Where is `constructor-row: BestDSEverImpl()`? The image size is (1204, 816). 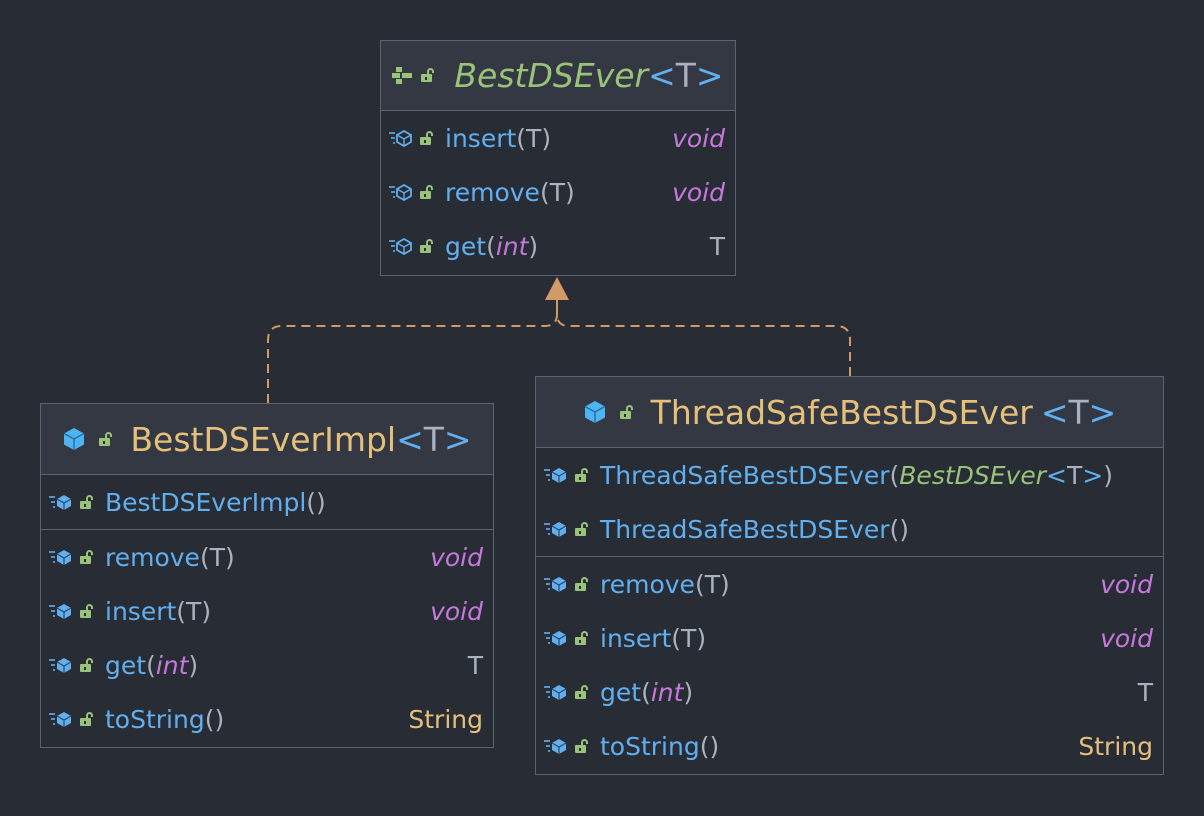
constructor-row: BestDSEverImpl() is located at coordinates (267, 502).